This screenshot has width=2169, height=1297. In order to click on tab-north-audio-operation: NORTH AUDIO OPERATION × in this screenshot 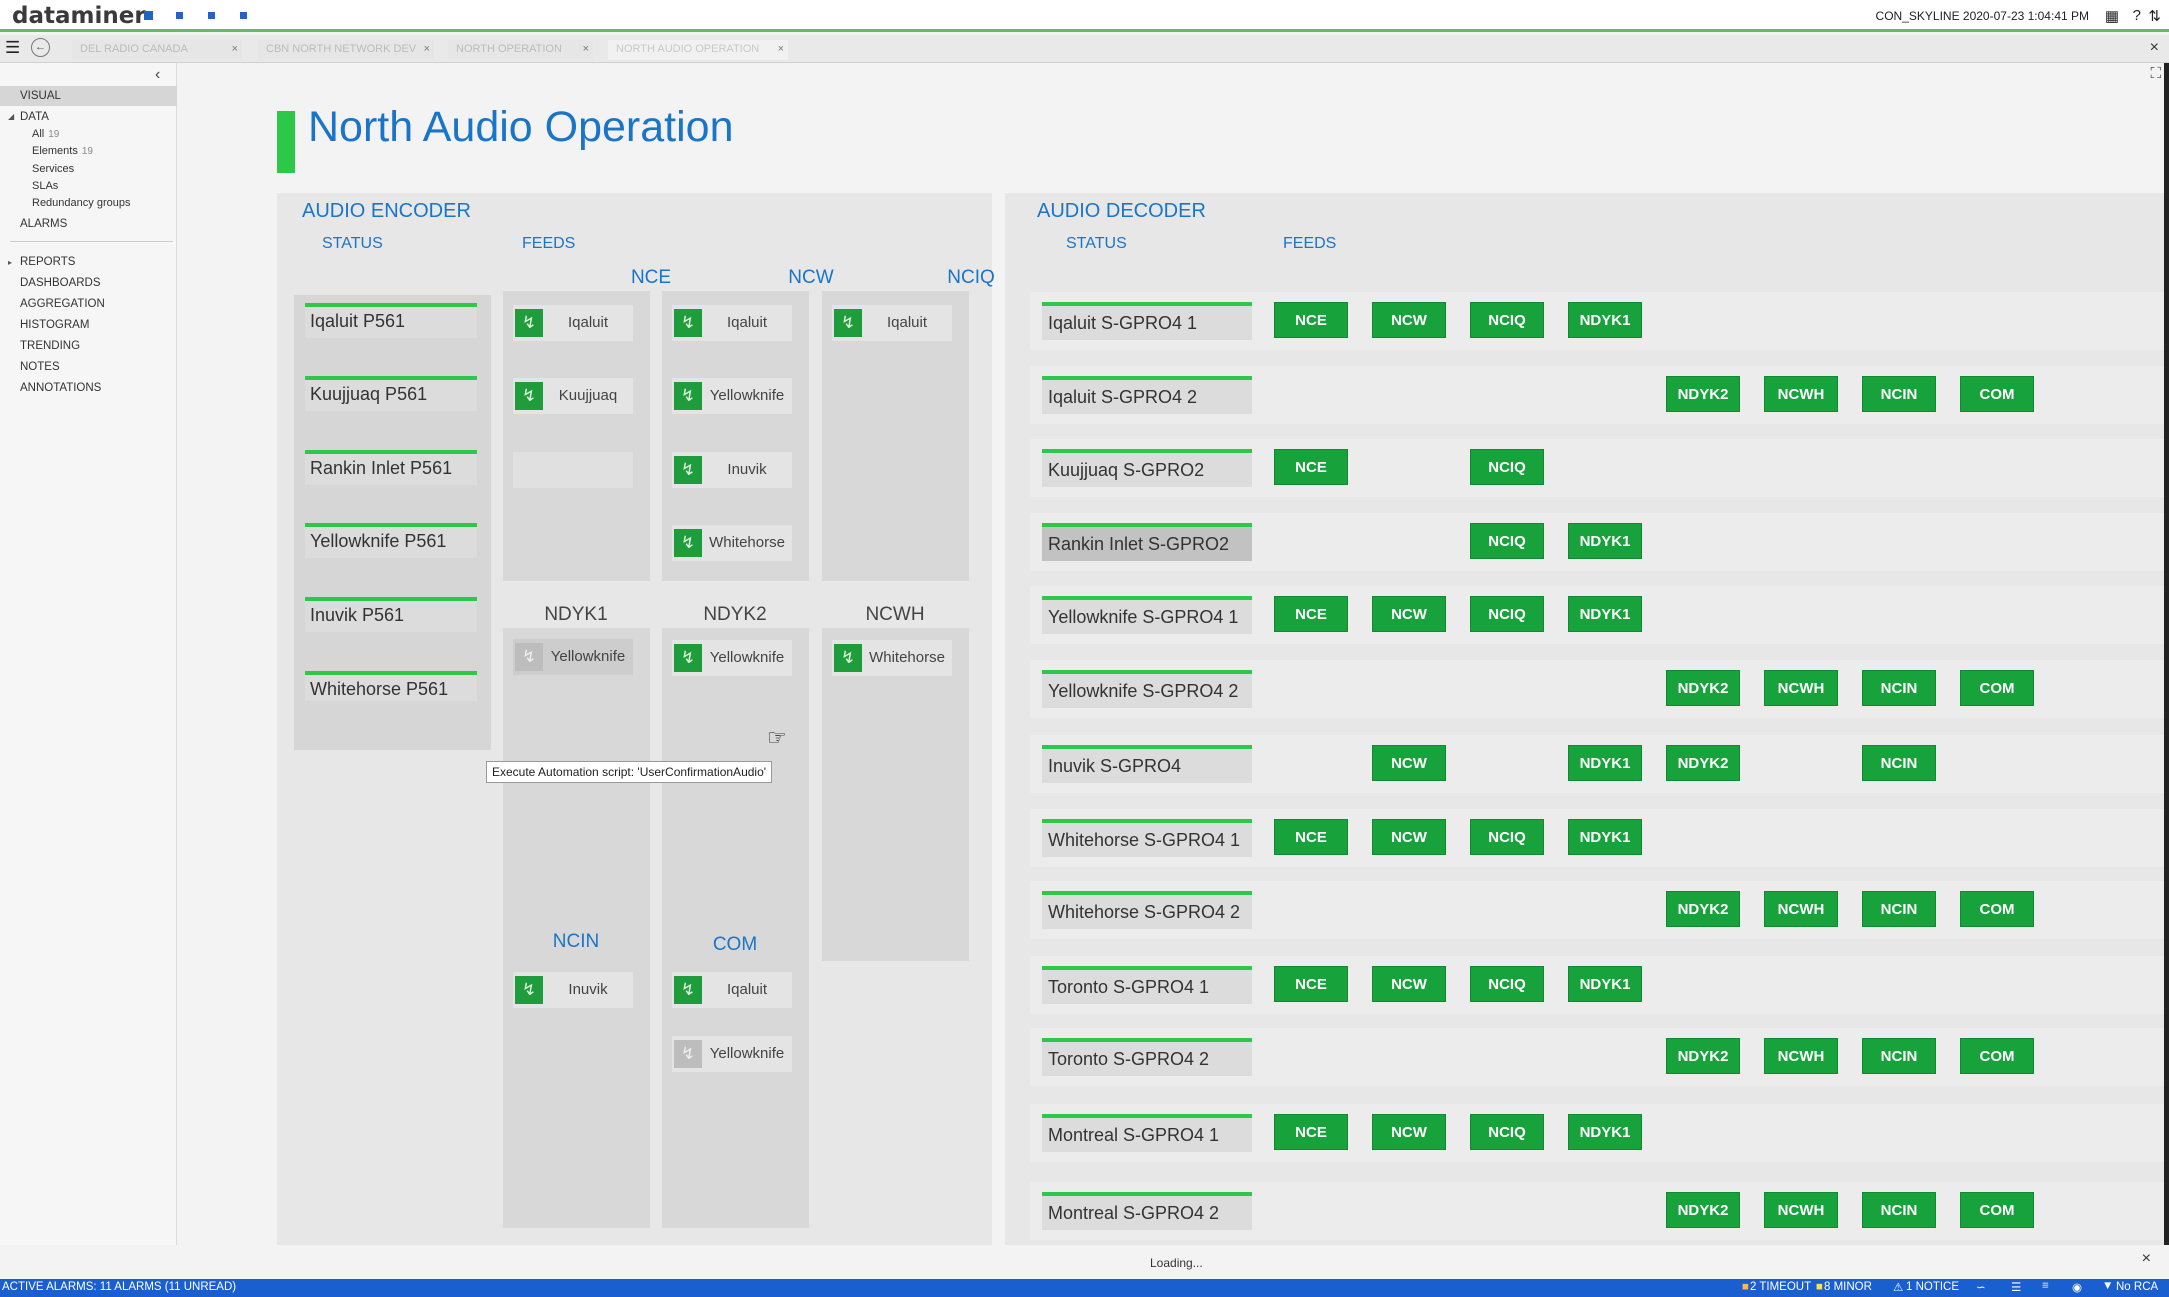, I will do `click(698, 50)`.